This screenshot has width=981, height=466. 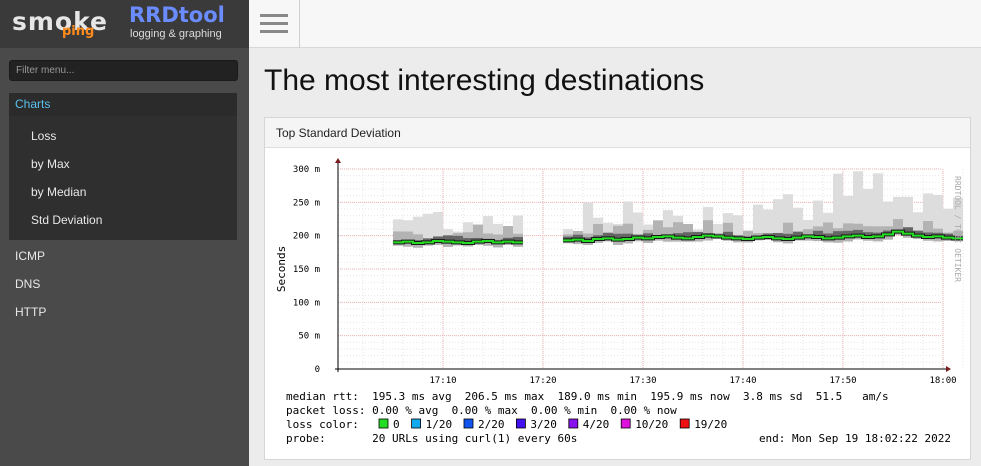 What do you see at coordinates (306, 203) in the screenshot?
I see `y-tick-label: 250 m` at bounding box center [306, 203].